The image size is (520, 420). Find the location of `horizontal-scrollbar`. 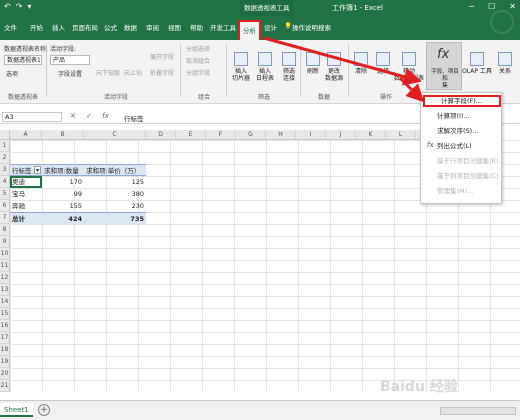

horizontal-scrollbar is located at coordinates (478, 411).